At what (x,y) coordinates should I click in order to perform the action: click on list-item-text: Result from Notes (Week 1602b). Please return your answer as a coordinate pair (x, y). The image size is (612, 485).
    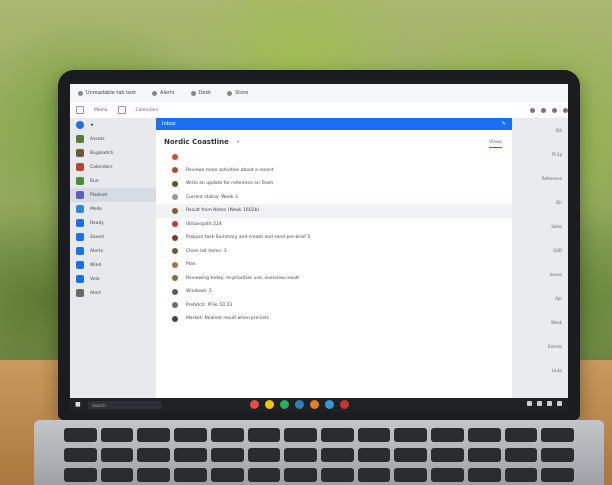
    Looking at the image, I should click on (223, 211).